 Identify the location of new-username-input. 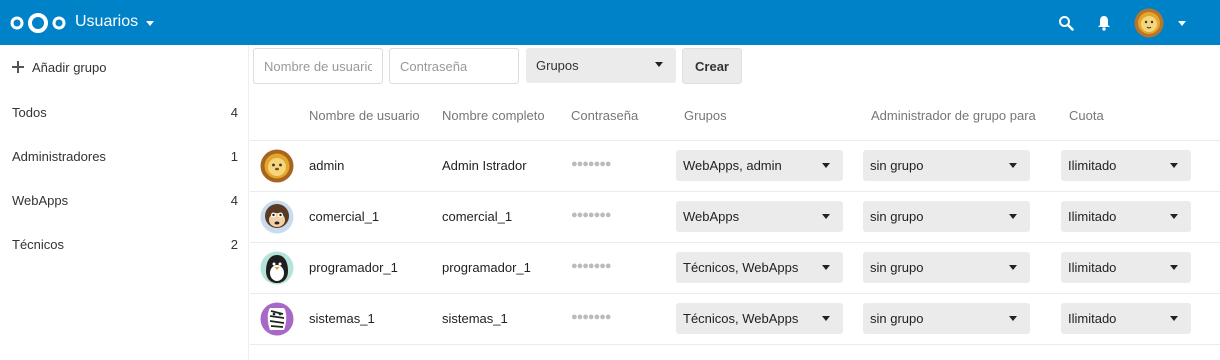
(318, 66).